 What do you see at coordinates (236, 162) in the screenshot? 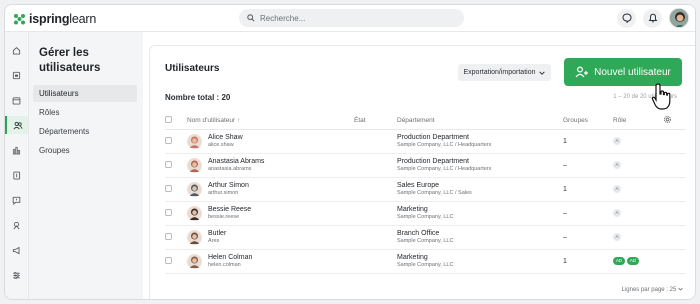
I see `user-name: Anastasia Abrams` at bounding box center [236, 162].